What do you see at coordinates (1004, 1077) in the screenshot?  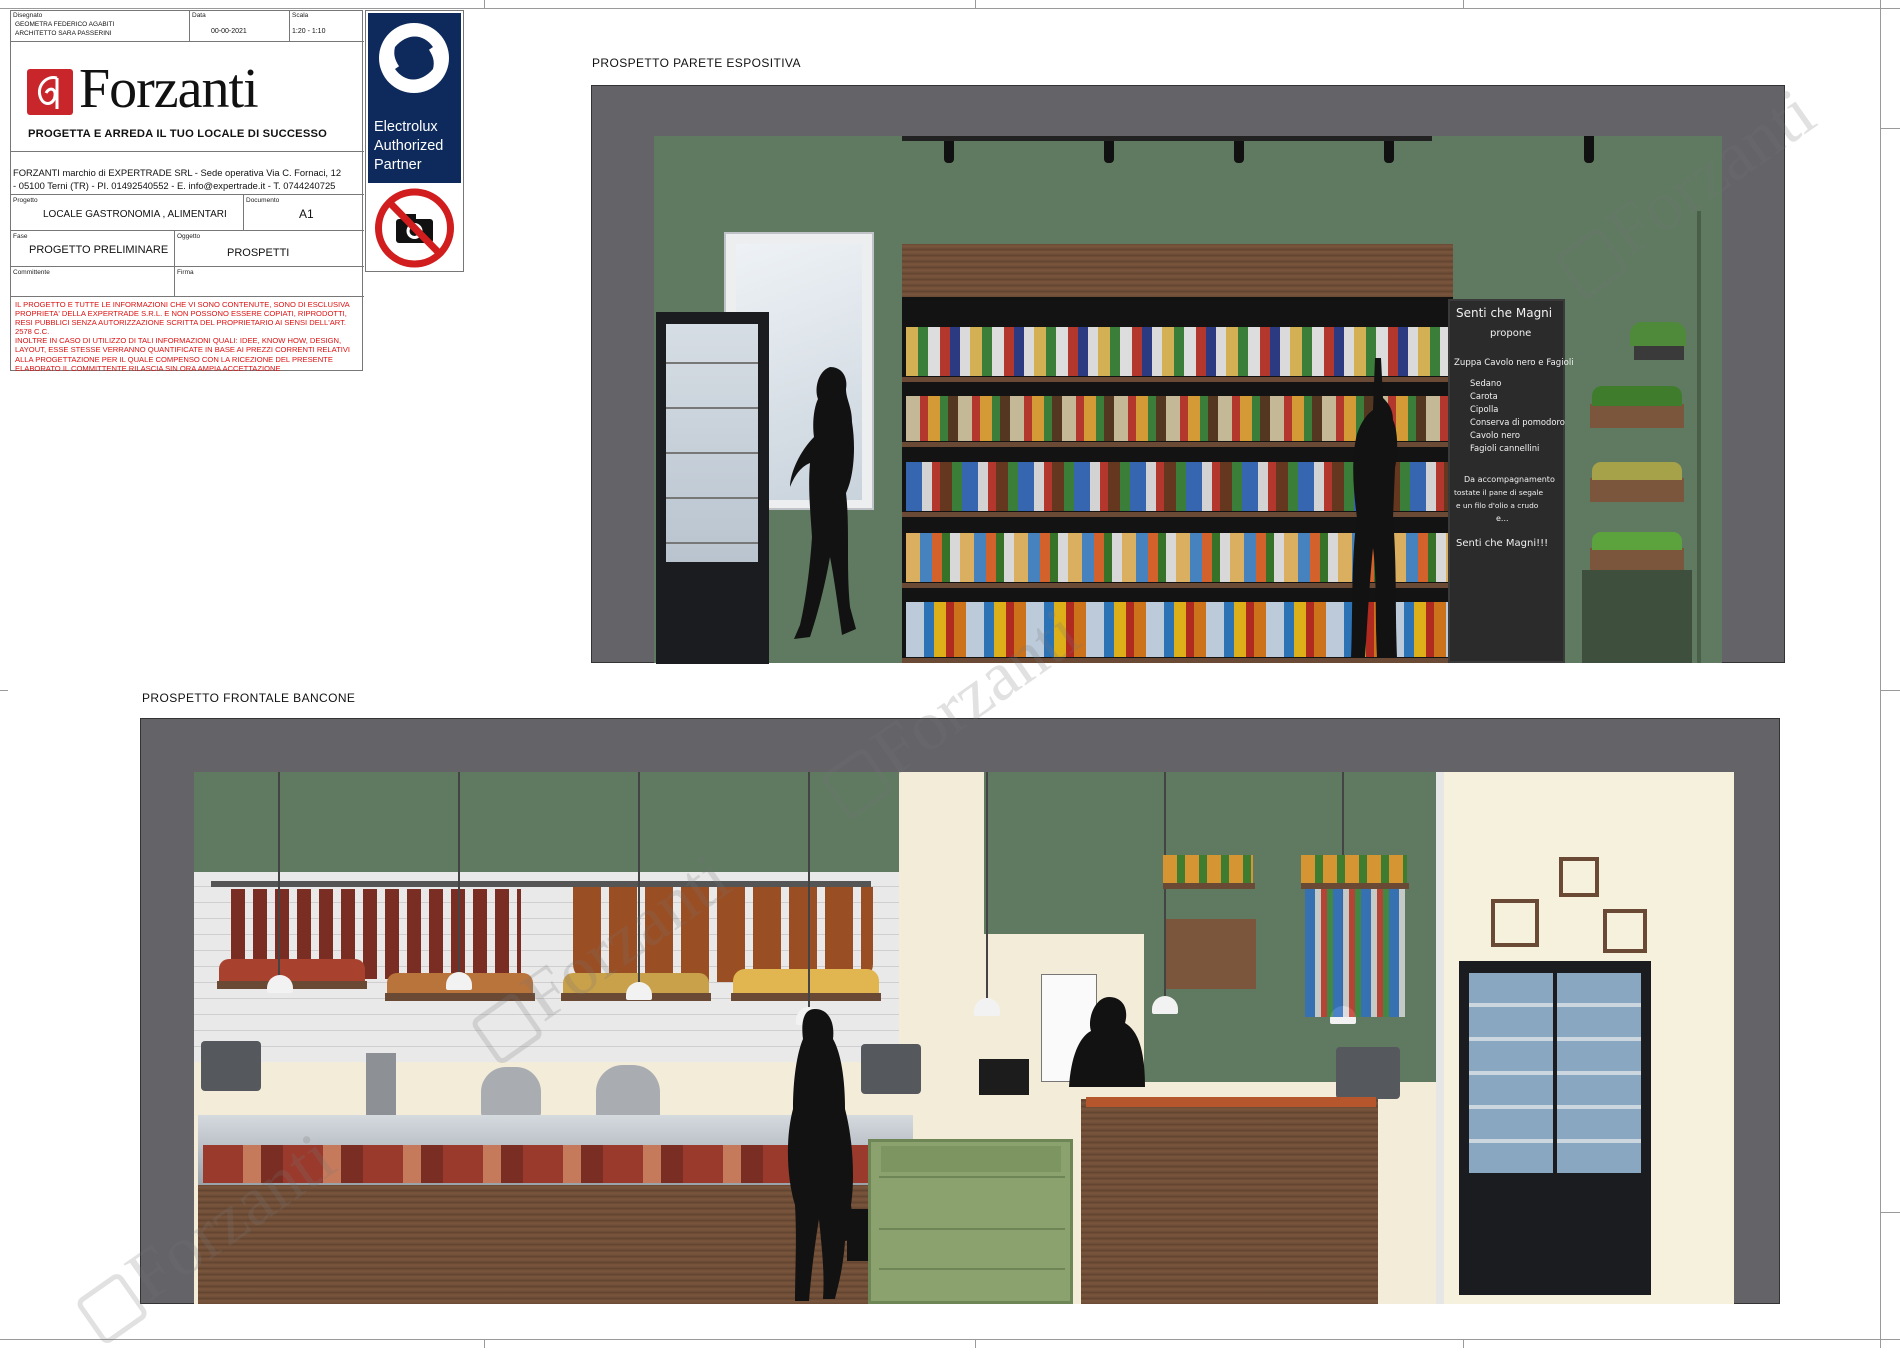 I see `cash-register` at bounding box center [1004, 1077].